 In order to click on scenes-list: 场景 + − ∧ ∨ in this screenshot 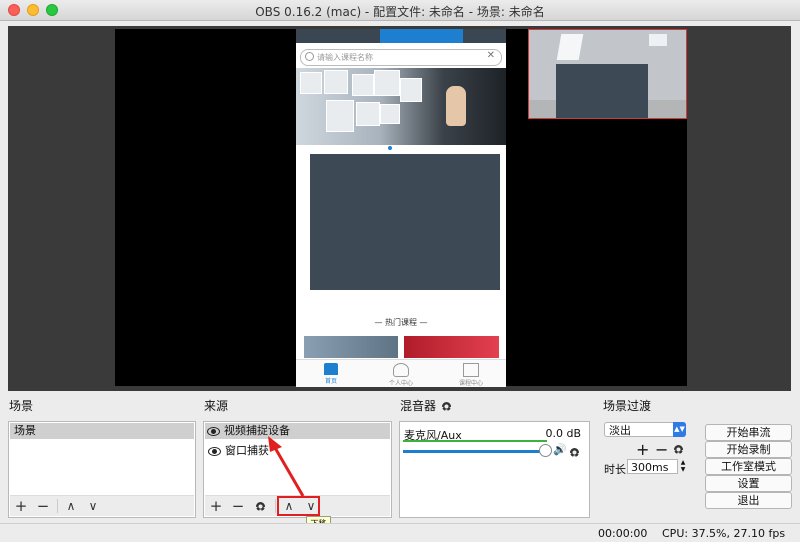, I will do `click(102, 469)`.